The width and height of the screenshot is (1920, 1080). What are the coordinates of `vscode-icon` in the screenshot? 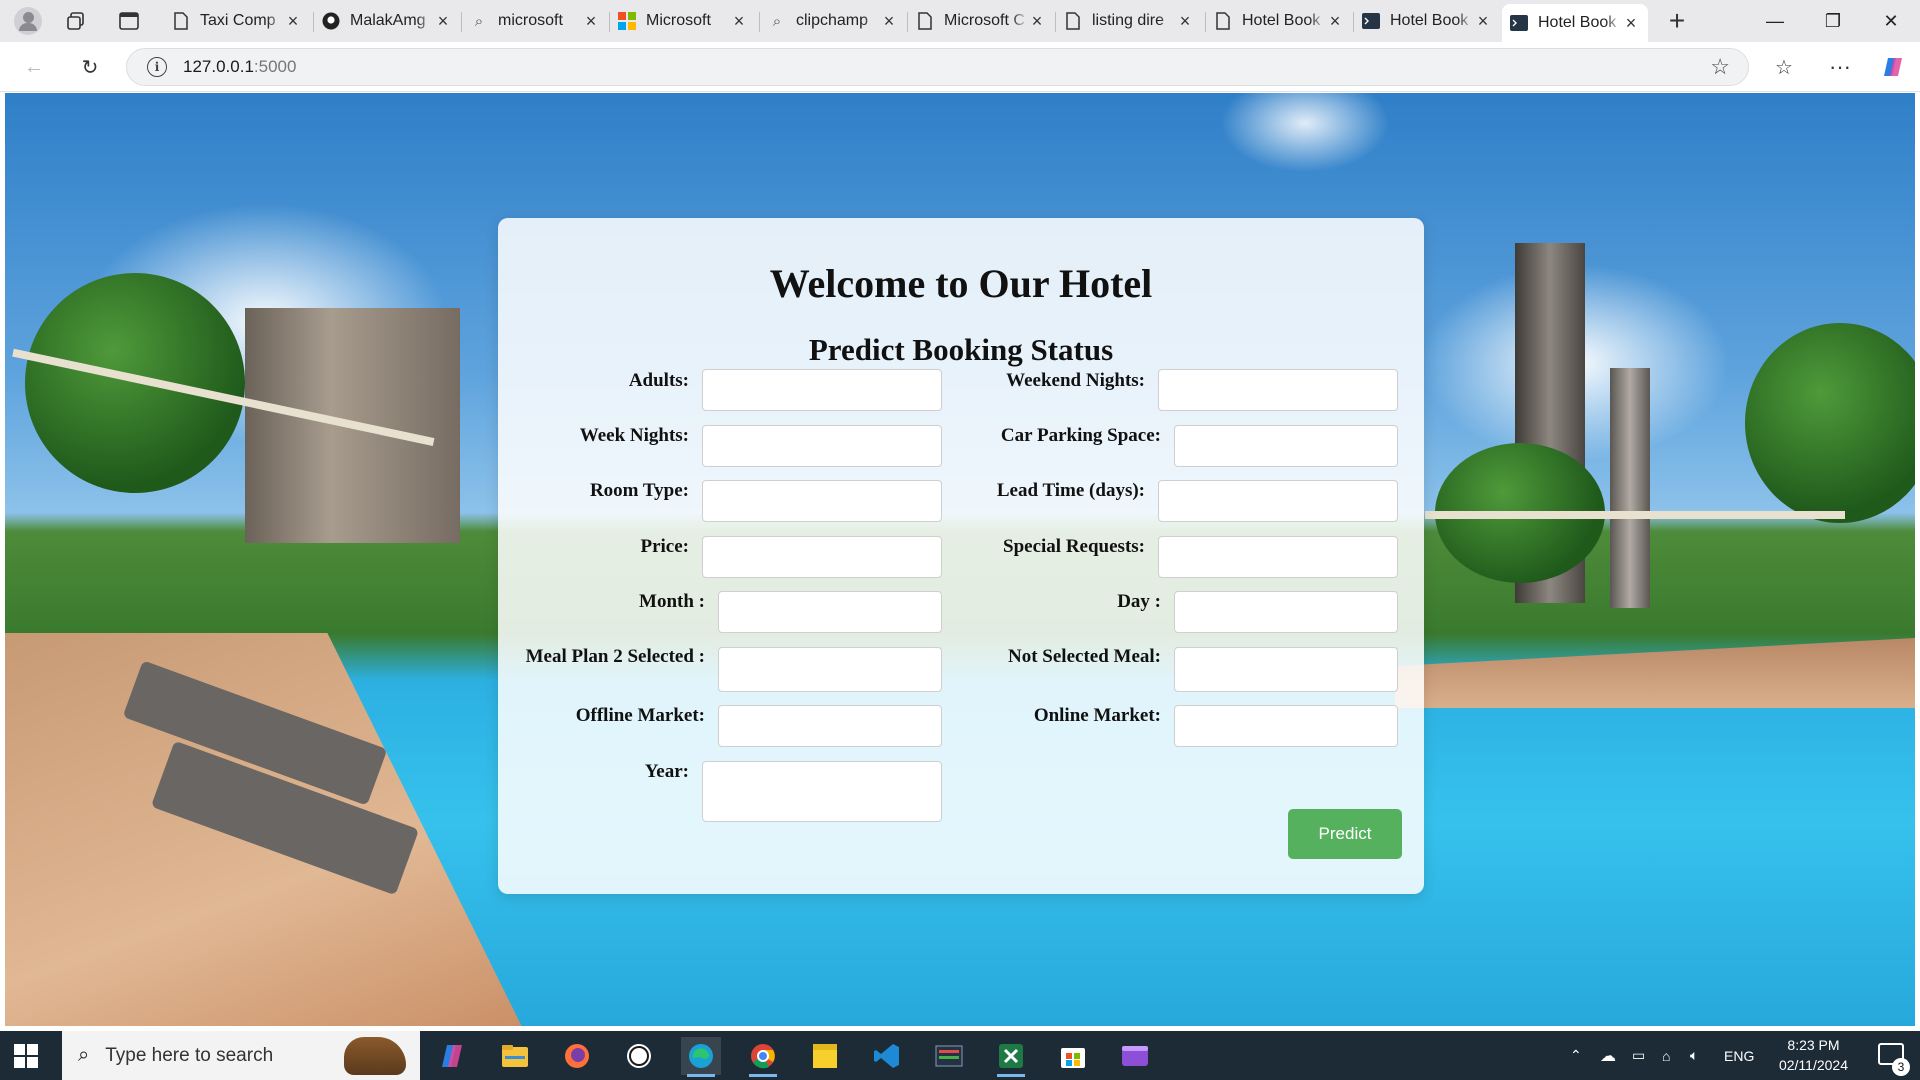 It's located at (887, 1056).